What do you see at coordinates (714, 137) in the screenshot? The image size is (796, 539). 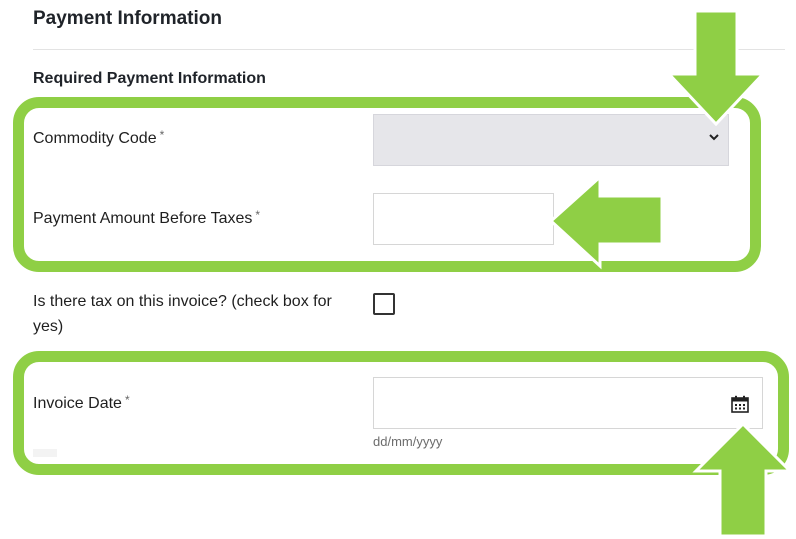 I see `chevron-down-icon` at bounding box center [714, 137].